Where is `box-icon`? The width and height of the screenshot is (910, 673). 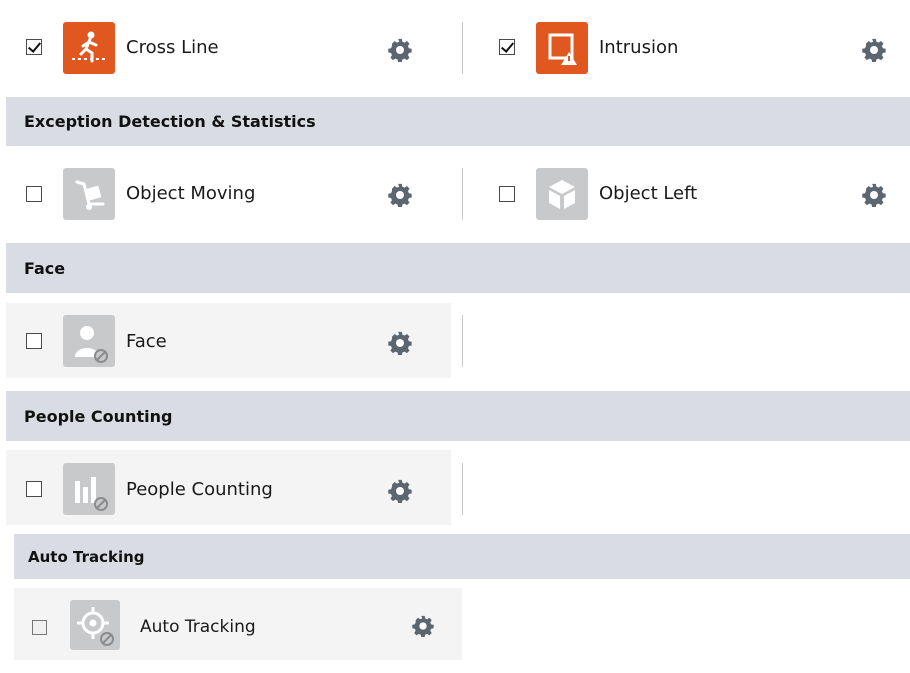
box-icon is located at coordinates (562, 194).